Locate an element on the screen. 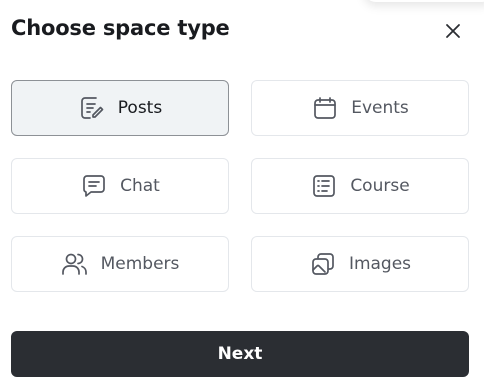 The width and height of the screenshot is (484, 388). option-course: Course is located at coordinates (360, 186).